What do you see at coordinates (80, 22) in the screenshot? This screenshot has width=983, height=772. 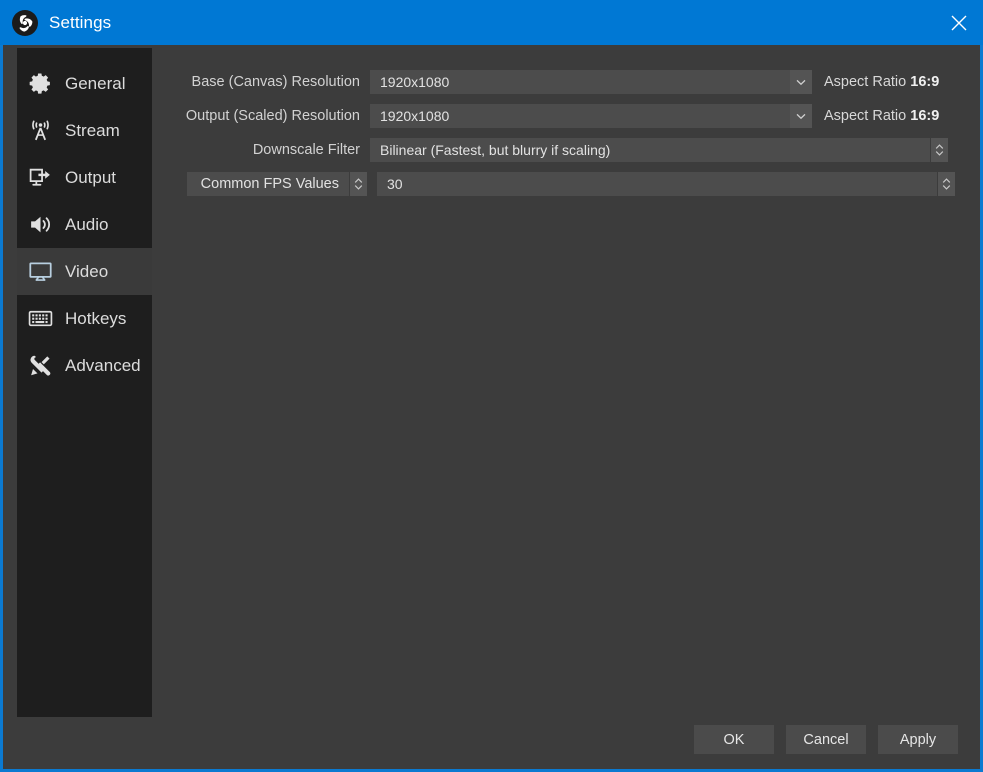 I see `window-title: Settings` at bounding box center [80, 22].